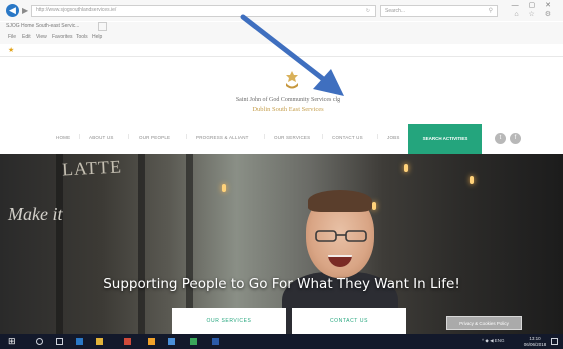  What do you see at coordinates (59, 341) in the screenshot?
I see `task-view-icon` at bounding box center [59, 341].